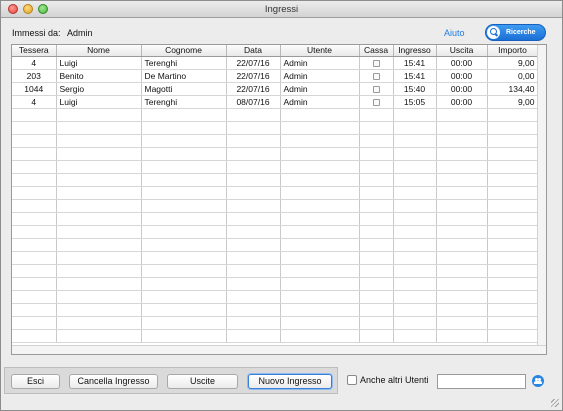 This screenshot has width=563, height=411. I want to click on new-entry-button: Nuovo Ingresso, so click(290, 381).